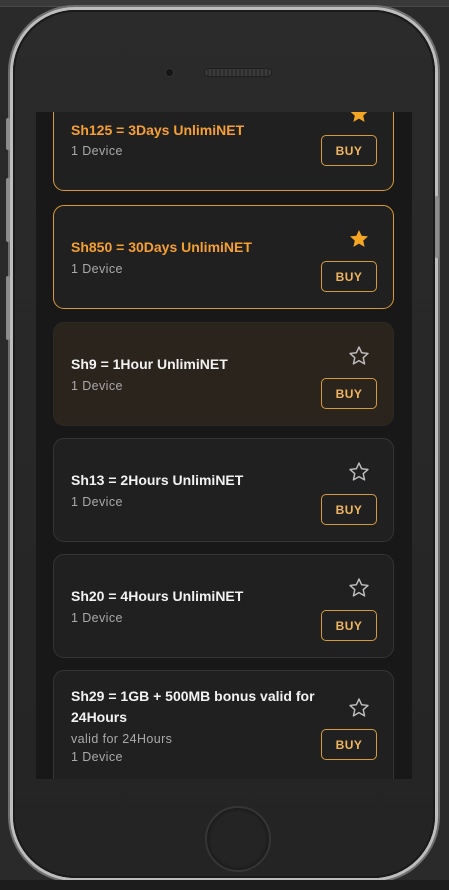  Describe the element at coordinates (8, 134) in the screenshot. I see `mute-switch` at that location.